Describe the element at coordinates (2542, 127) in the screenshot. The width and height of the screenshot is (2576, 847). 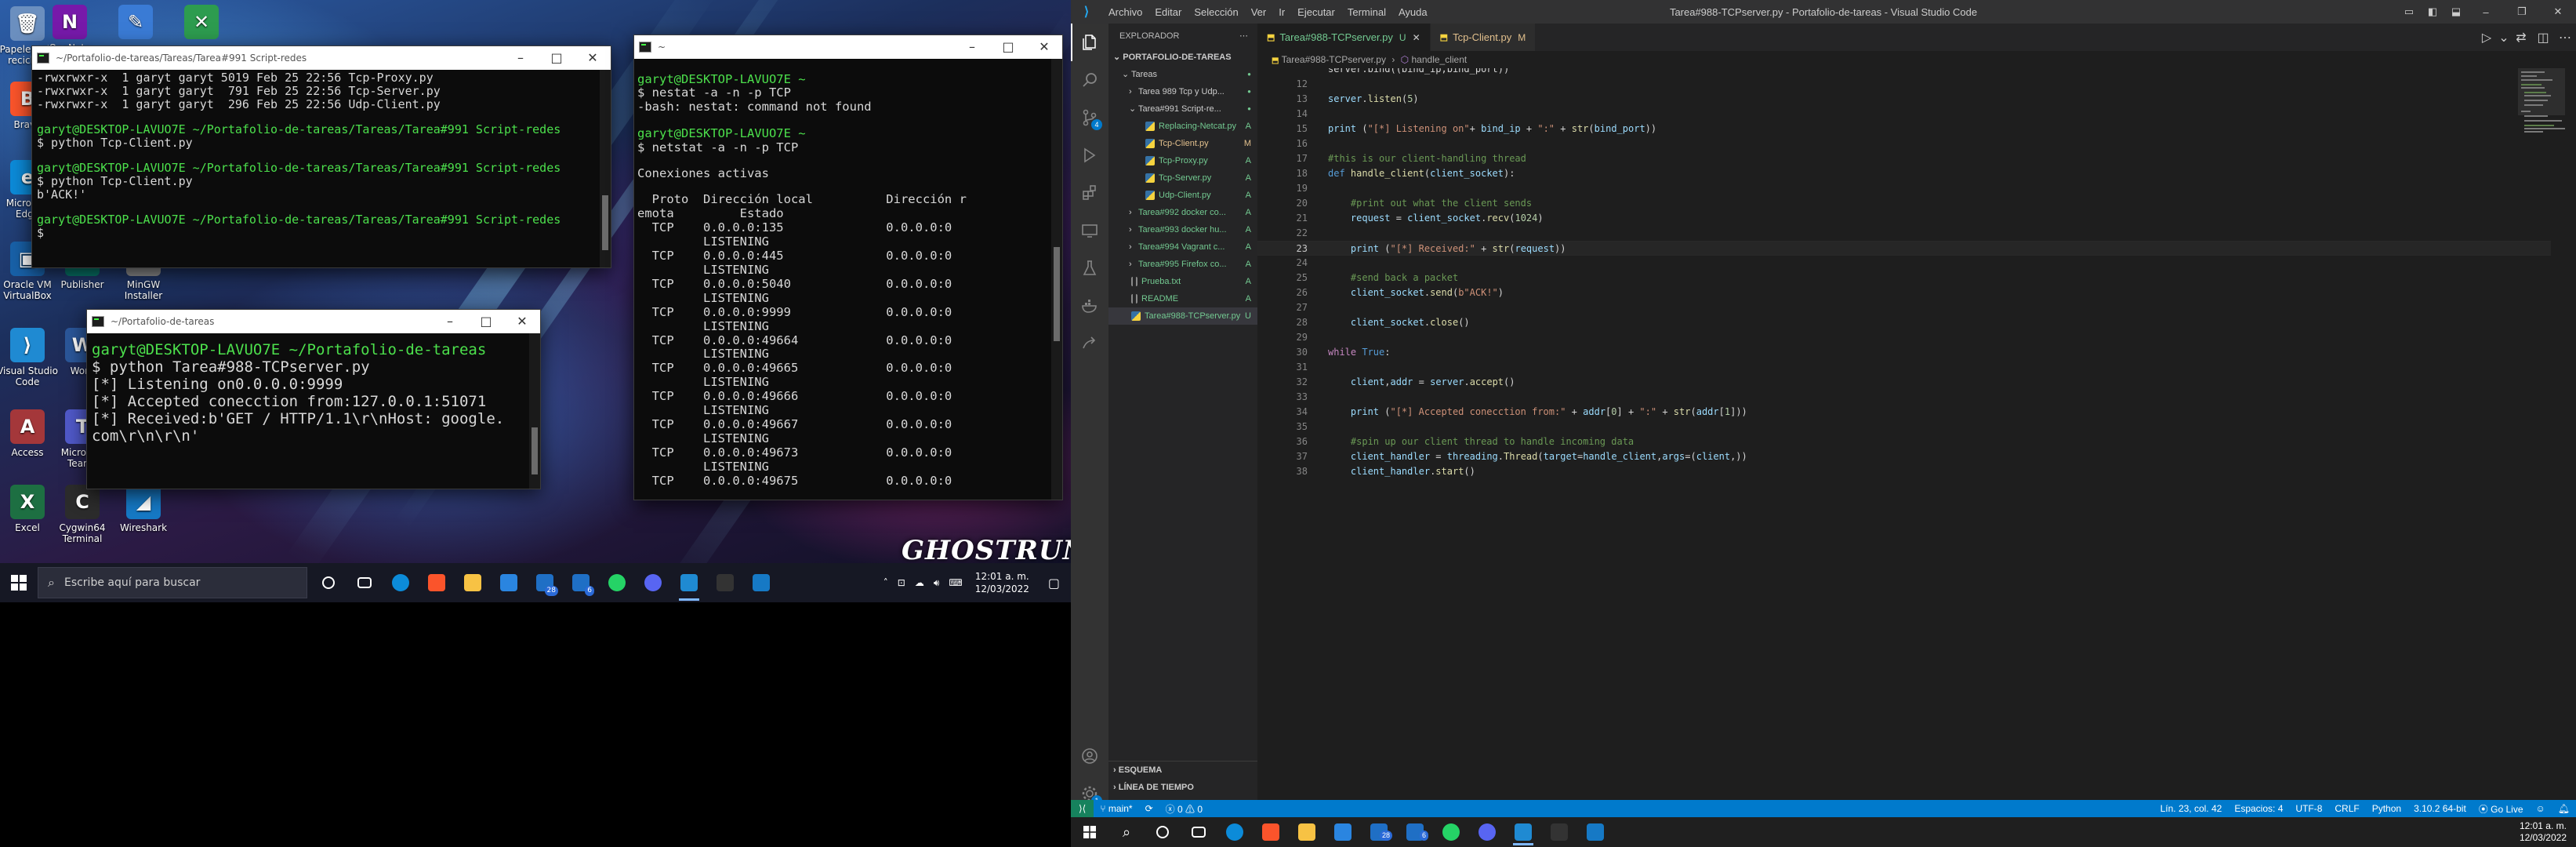
I see `minimap` at that location.